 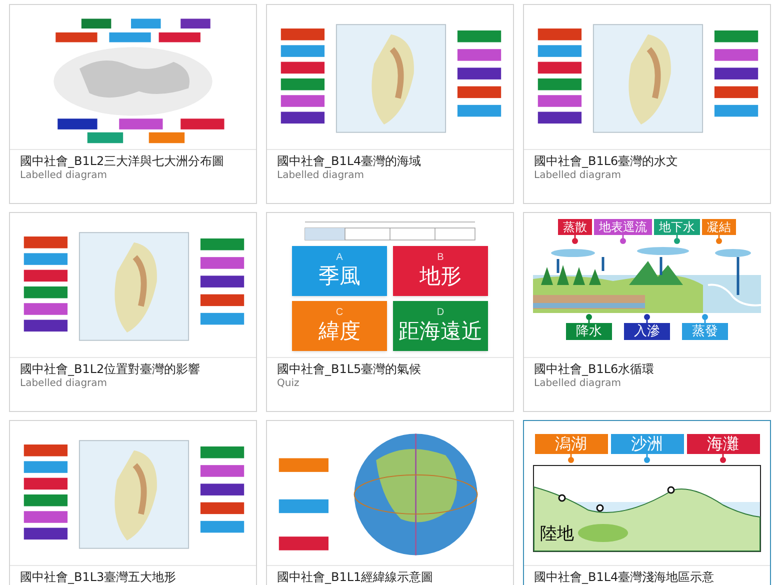 What do you see at coordinates (390, 104) in the screenshot?
I see `activity-card: 國中社會_B1L4臺灣的海域 Labelled diagram` at bounding box center [390, 104].